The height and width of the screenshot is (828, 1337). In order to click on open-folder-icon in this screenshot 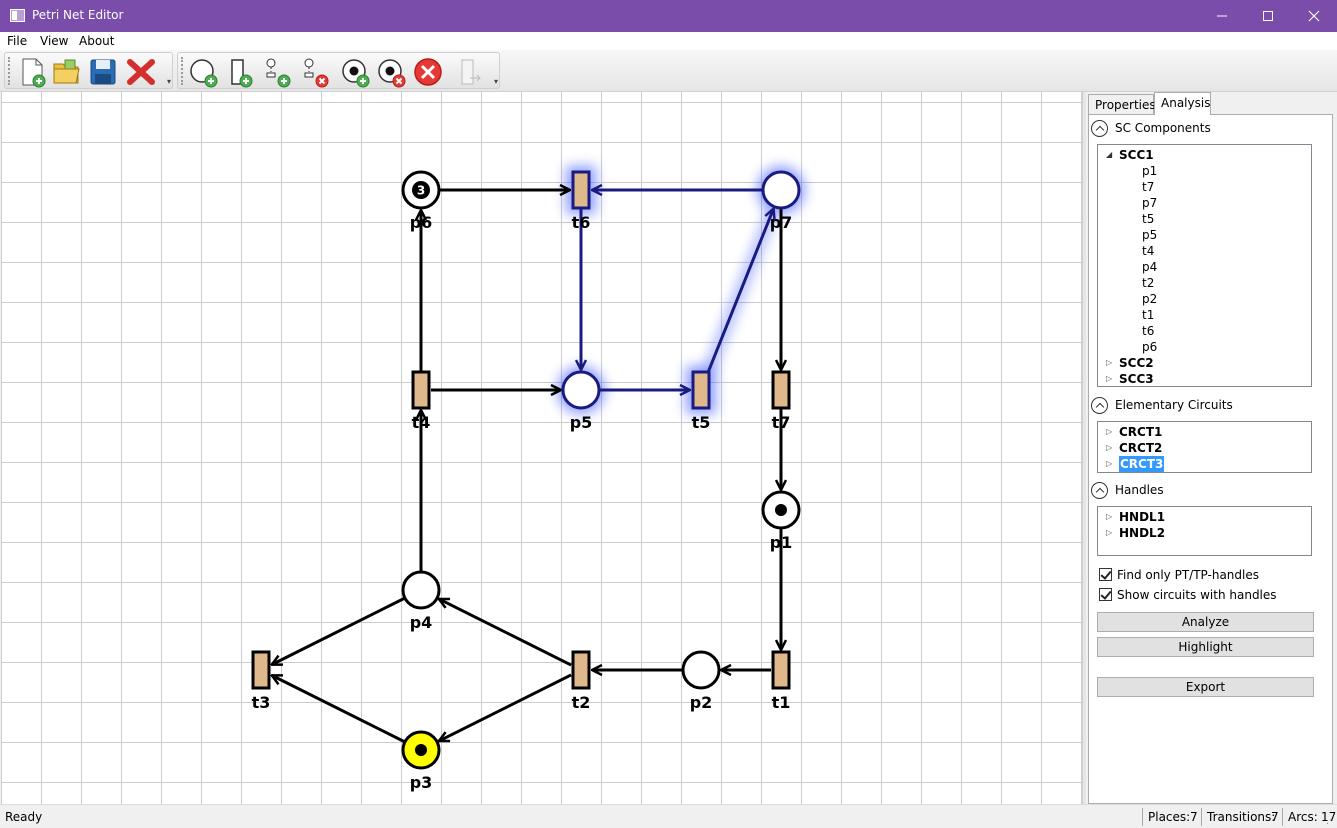, I will do `click(66, 71)`.